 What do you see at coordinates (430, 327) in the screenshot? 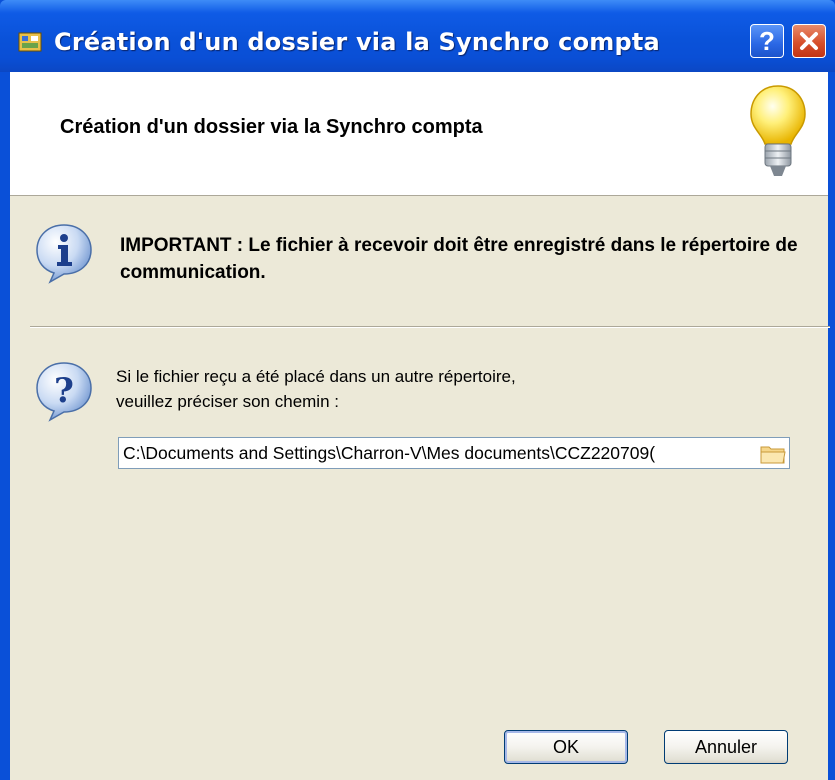
I see `section-divider` at bounding box center [430, 327].